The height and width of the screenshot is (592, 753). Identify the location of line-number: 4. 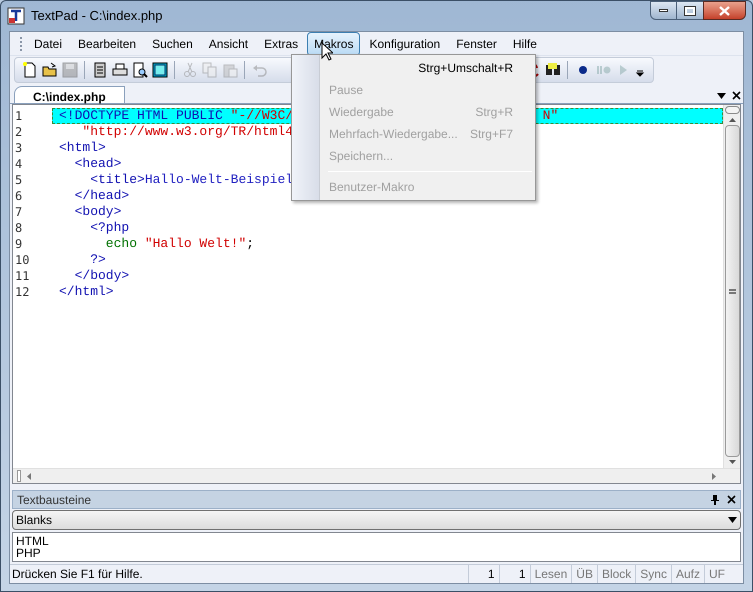
(19, 164).